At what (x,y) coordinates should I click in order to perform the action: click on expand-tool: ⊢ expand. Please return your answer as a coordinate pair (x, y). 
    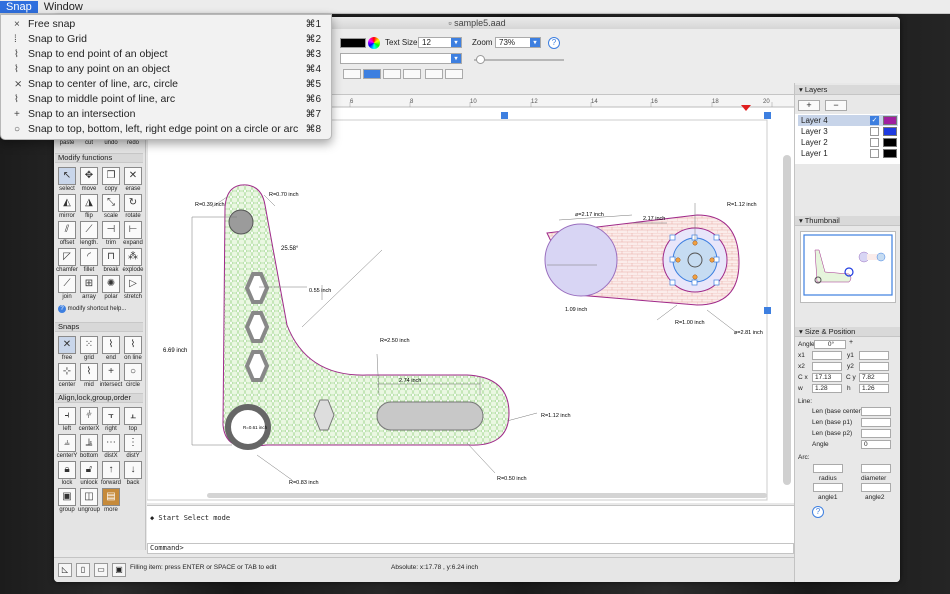
    Looking at the image, I should click on (133, 234).